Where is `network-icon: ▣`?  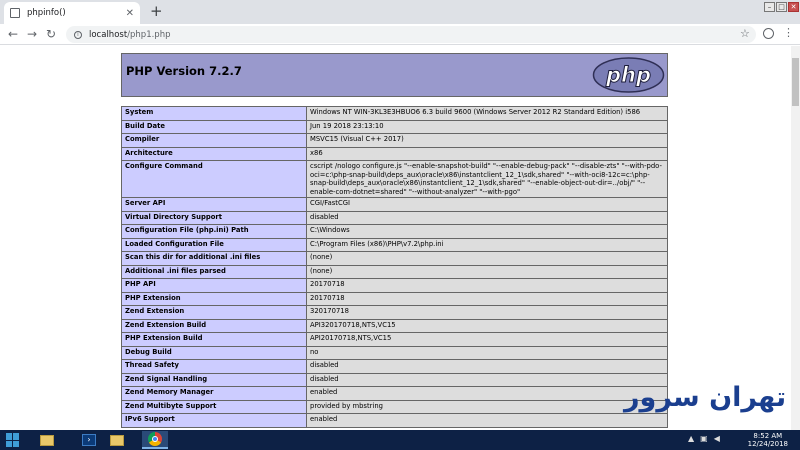
network-icon: ▣ is located at coordinates (704, 438).